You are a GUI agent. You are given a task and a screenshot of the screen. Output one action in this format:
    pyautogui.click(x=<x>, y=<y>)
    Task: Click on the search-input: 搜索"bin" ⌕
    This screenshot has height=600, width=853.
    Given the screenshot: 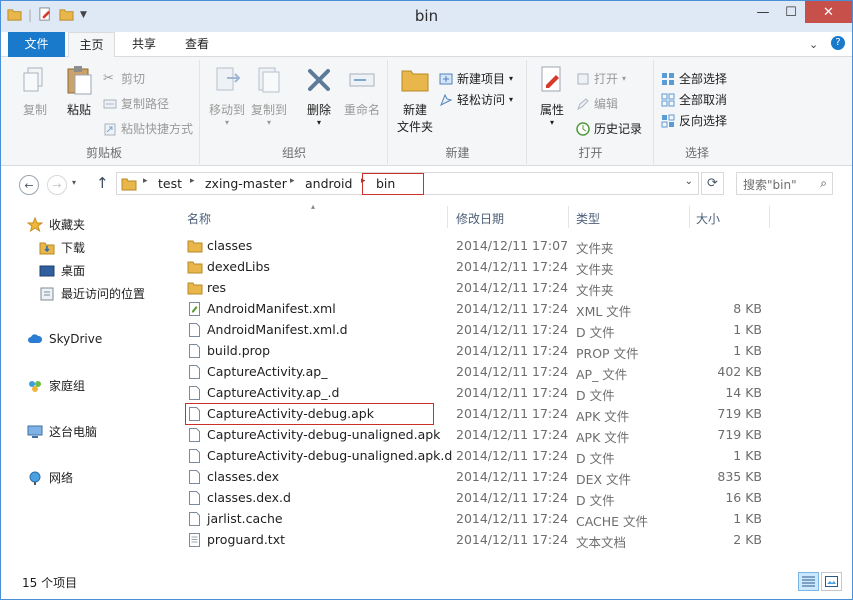 What is the action you would take?
    pyautogui.click(x=784, y=183)
    